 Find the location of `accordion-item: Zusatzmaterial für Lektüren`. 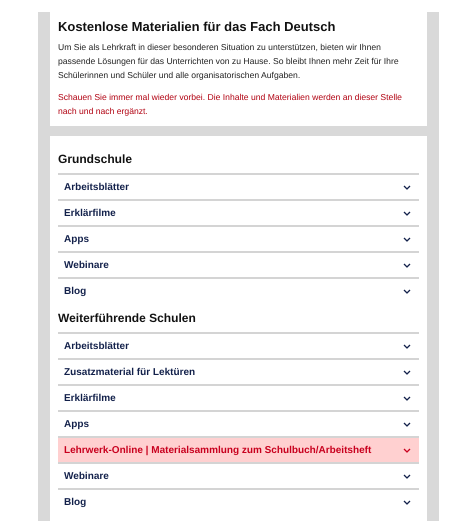

accordion-item: Zusatzmaterial für Lektüren is located at coordinates (238, 371).